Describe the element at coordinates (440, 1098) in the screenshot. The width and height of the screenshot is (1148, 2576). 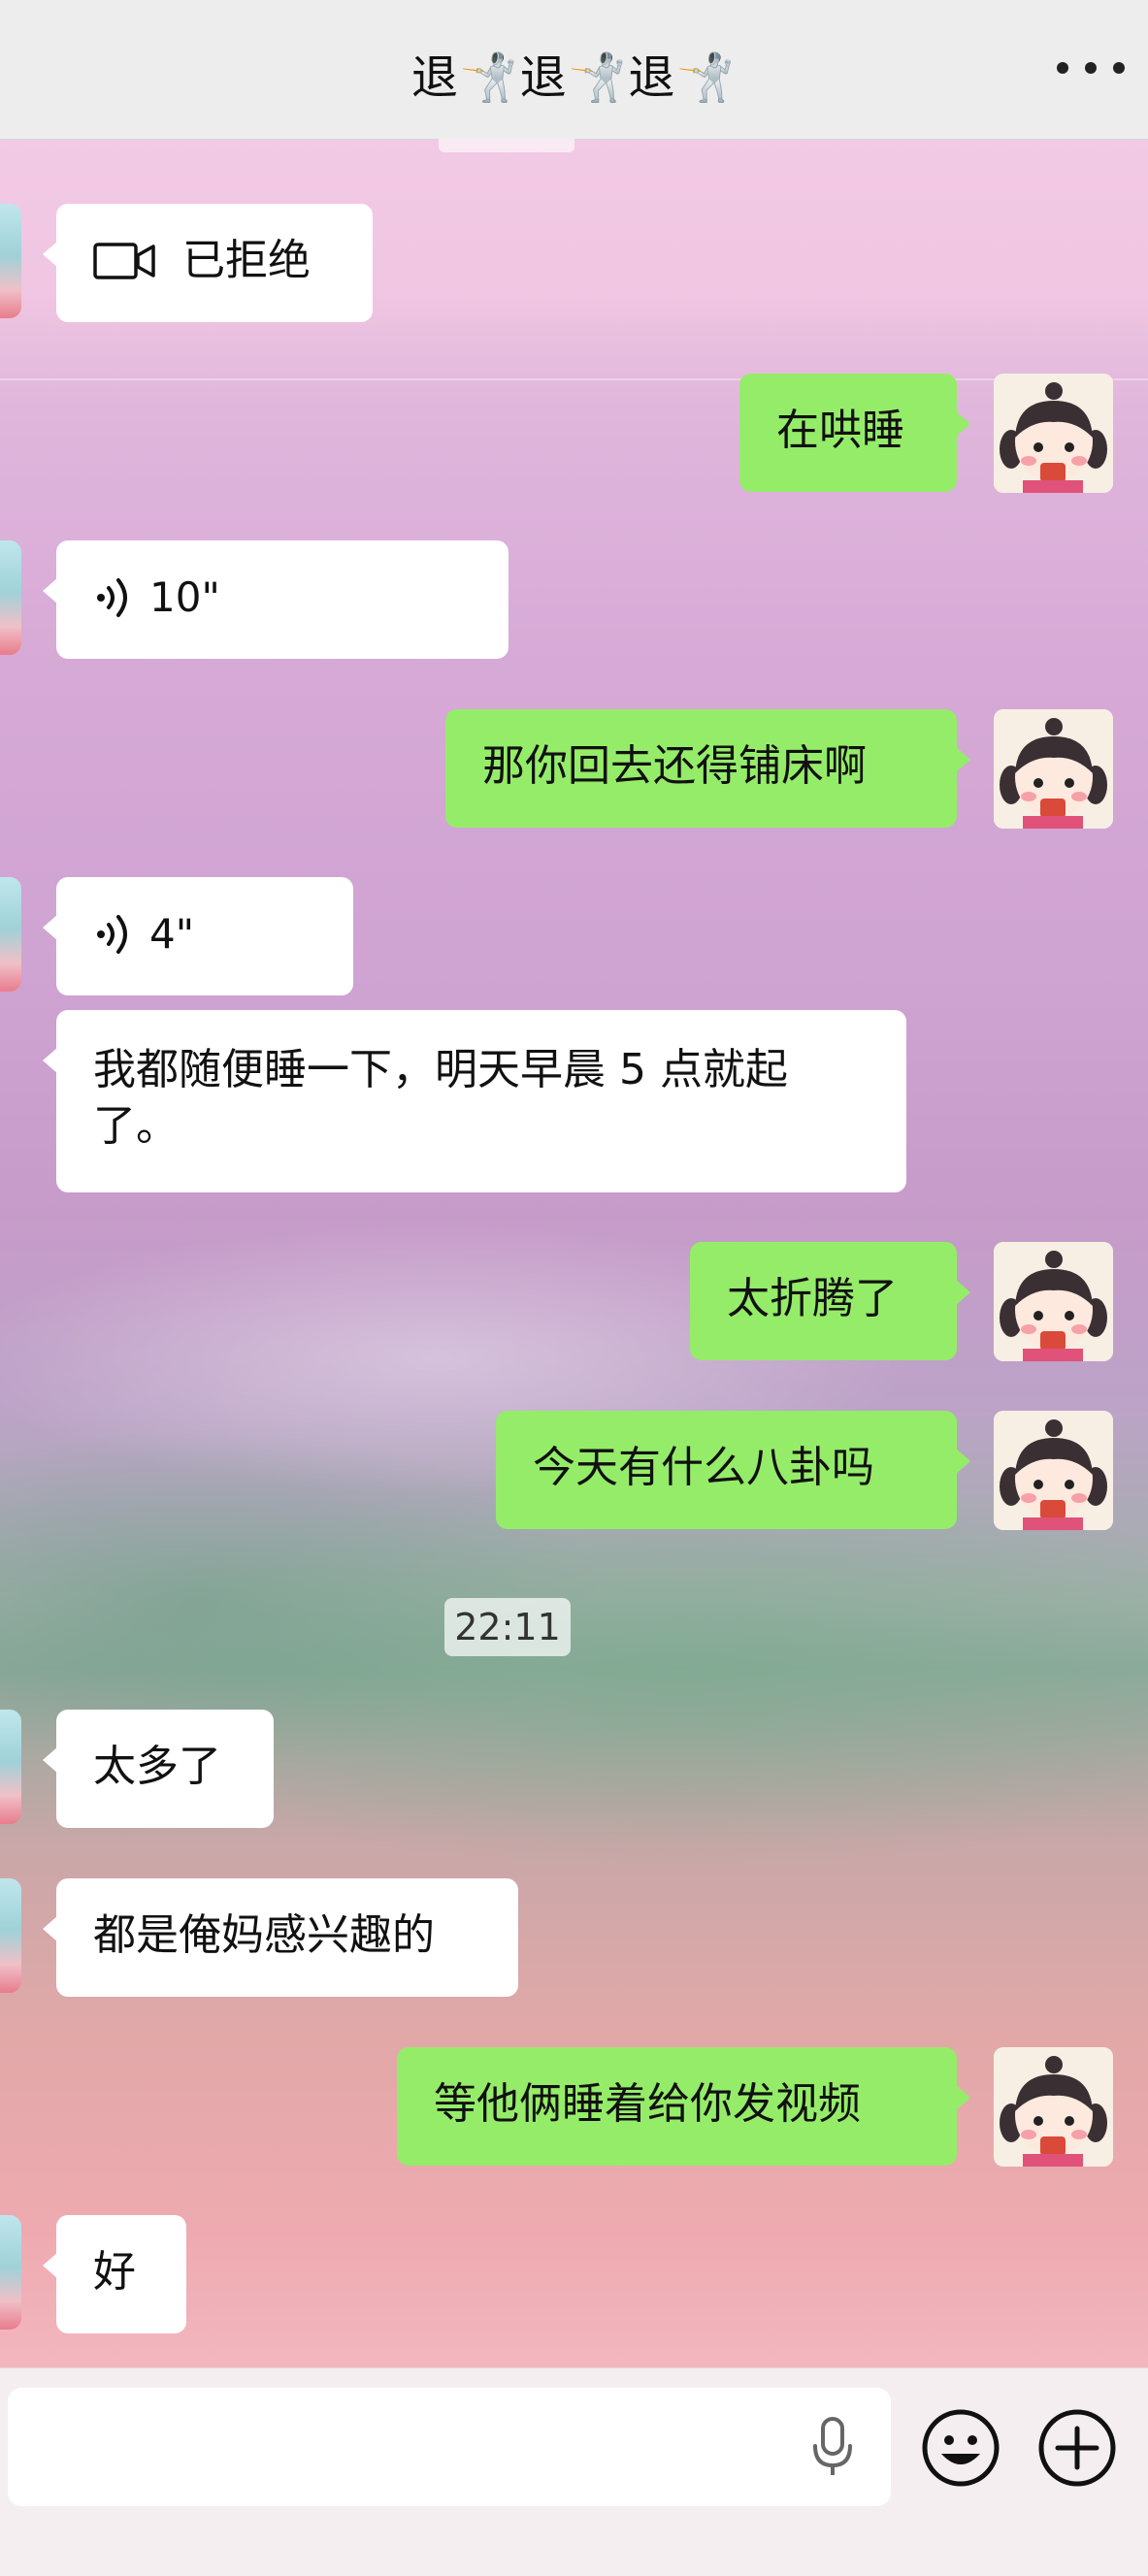
I see `message-text: 我都随便睡一下，明天早晨 5 点就起了。` at that location.